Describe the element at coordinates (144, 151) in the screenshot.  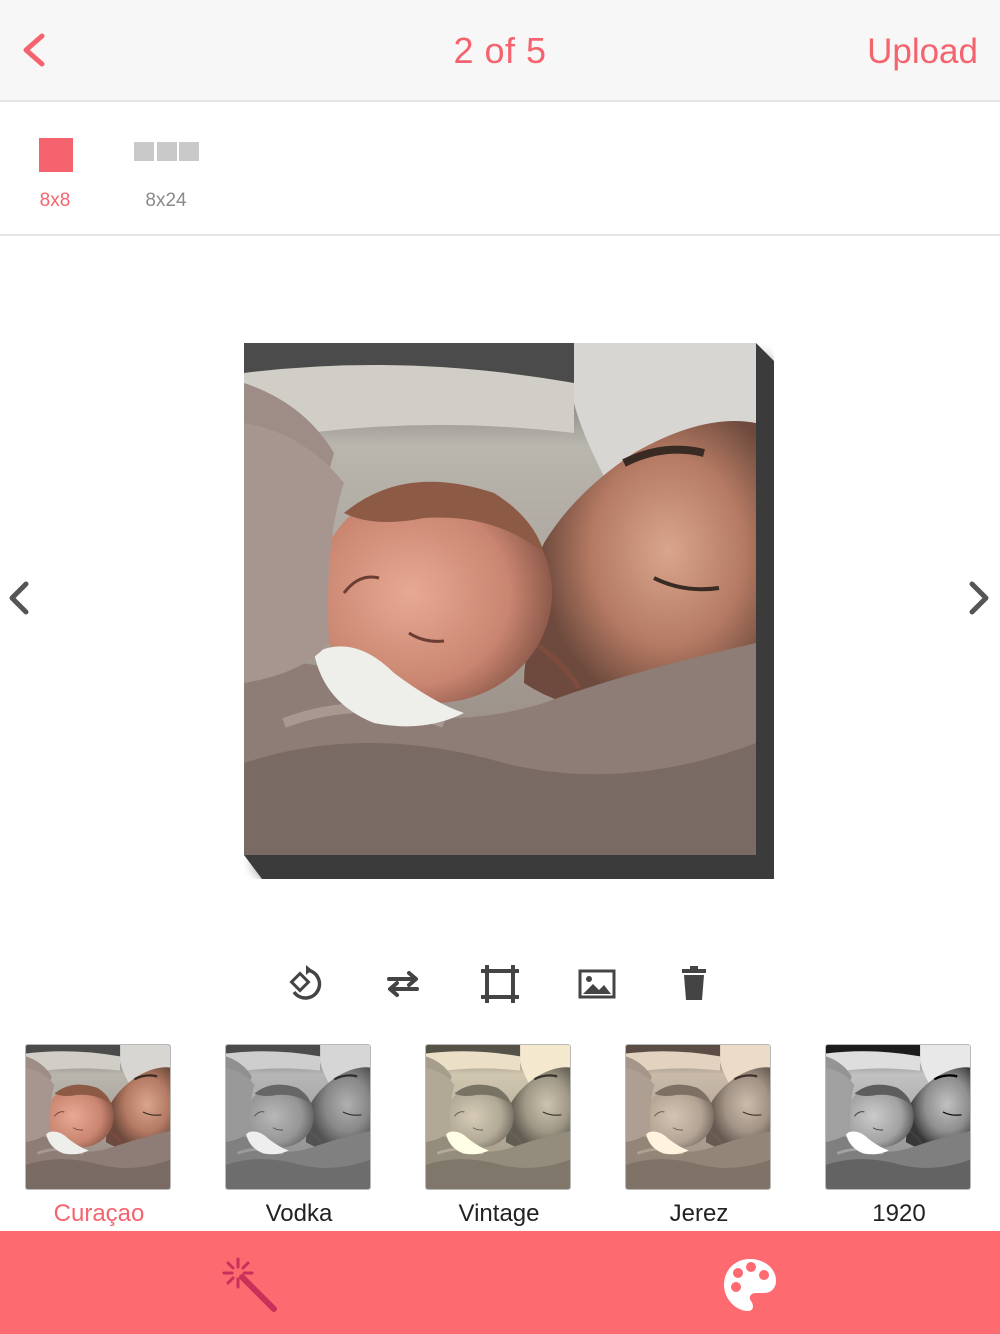
I see `triptych-size-icon` at that location.